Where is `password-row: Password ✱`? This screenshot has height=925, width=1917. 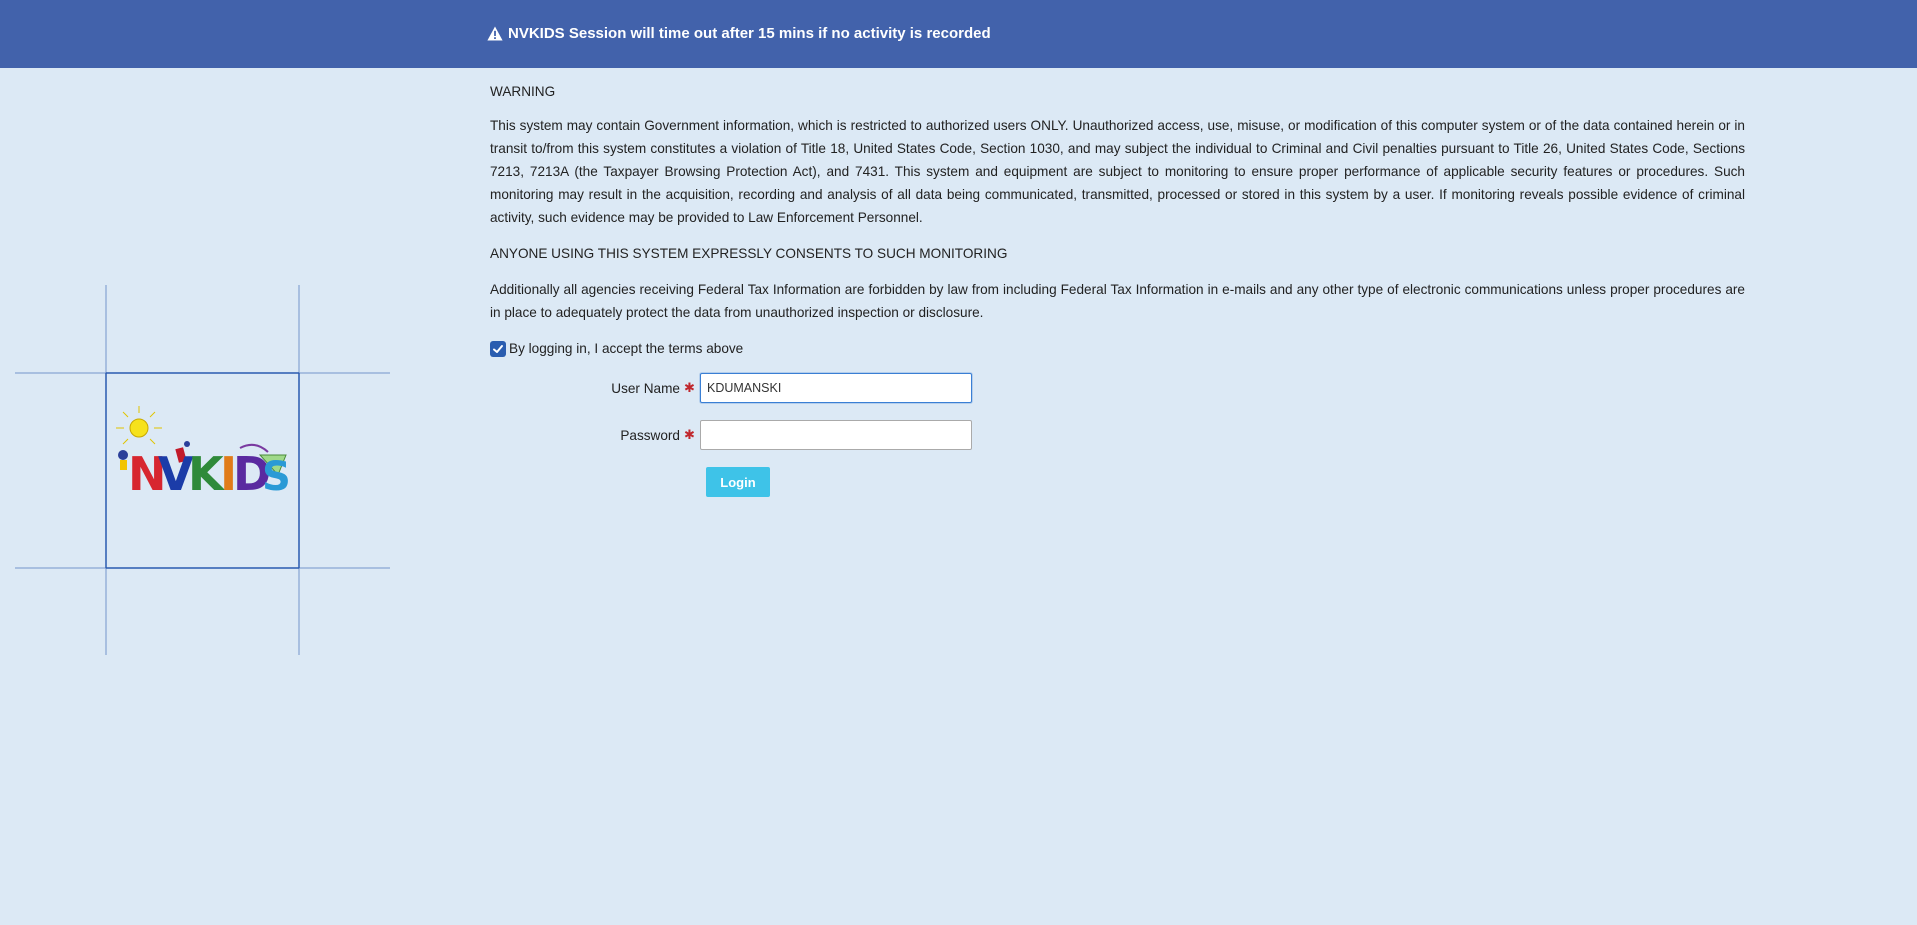
password-row: Password ✱ is located at coordinates (731, 435).